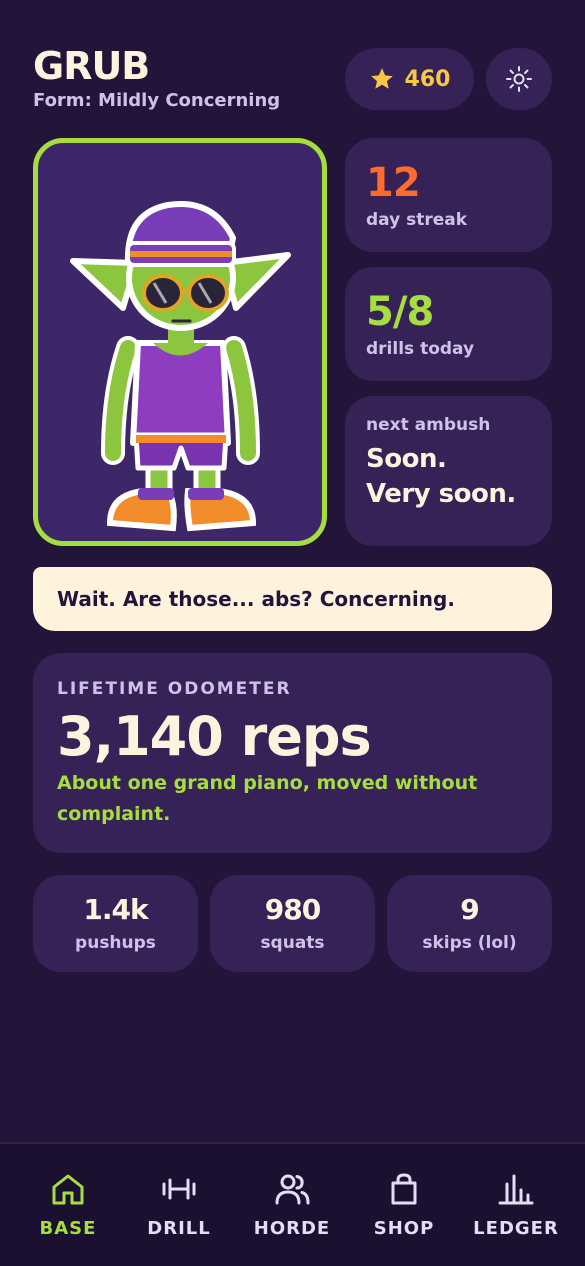  Describe the element at coordinates (393, 183) in the screenshot. I see `streak-value: 12` at that location.